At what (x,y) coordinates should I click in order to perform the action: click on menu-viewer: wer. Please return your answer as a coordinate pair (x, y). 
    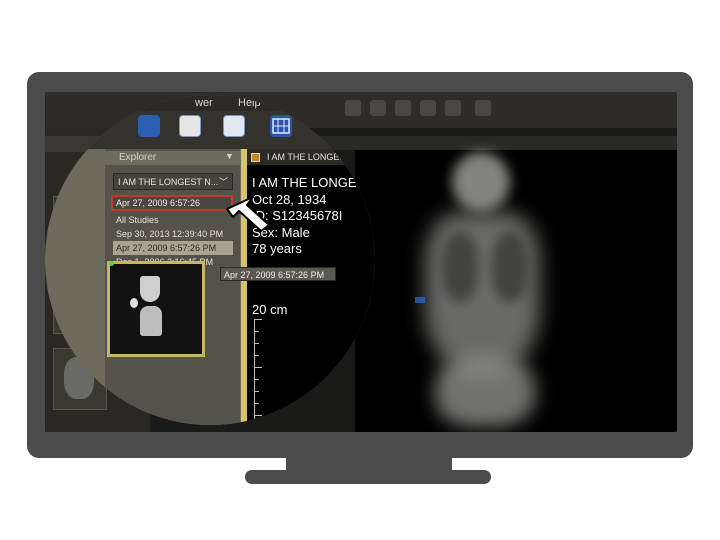
    Looking at the image, I should click on (204, 103).